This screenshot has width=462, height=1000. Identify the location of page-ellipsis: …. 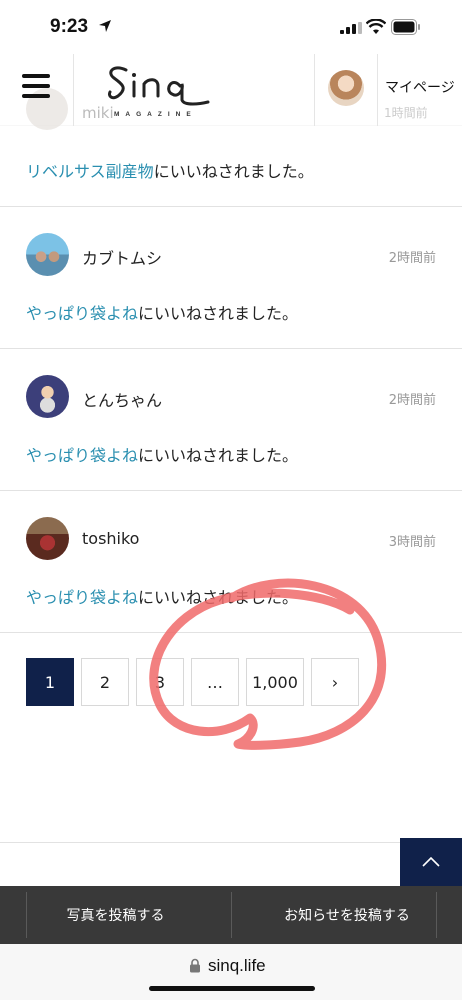
(215, 682).